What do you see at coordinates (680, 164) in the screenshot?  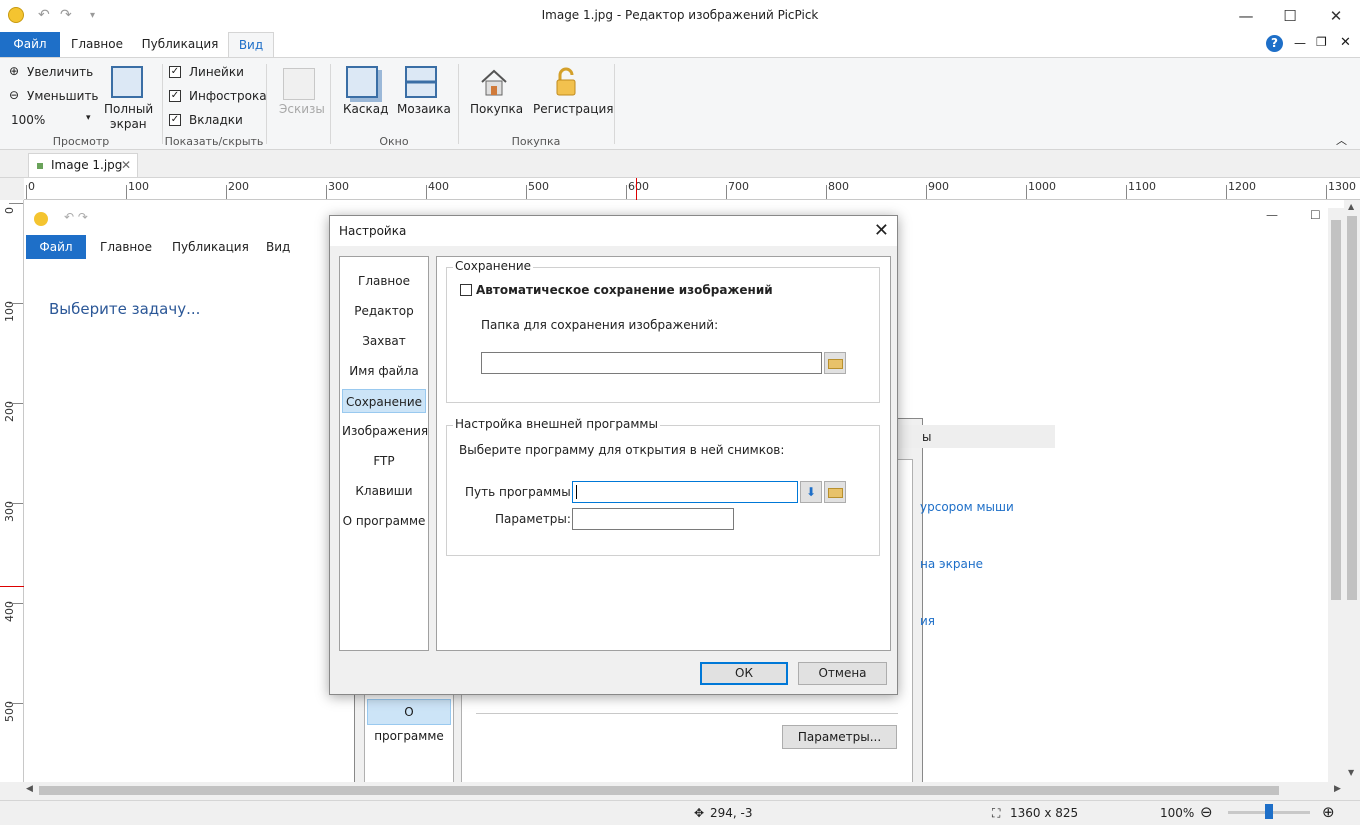 I see `document-tab-strip: Image 1.jpg ✕` at bounding box center [680, 164].